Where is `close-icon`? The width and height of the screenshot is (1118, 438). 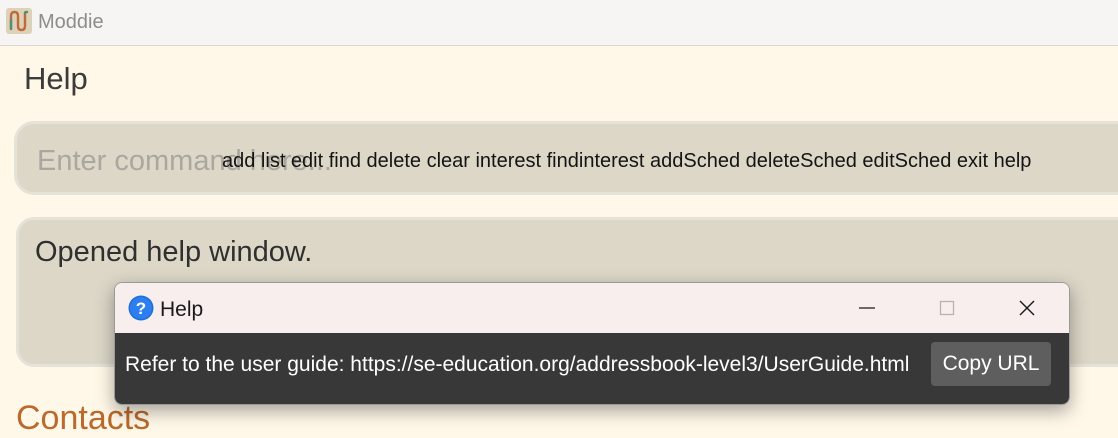 close-icon is located at coordinates (1027, 308).